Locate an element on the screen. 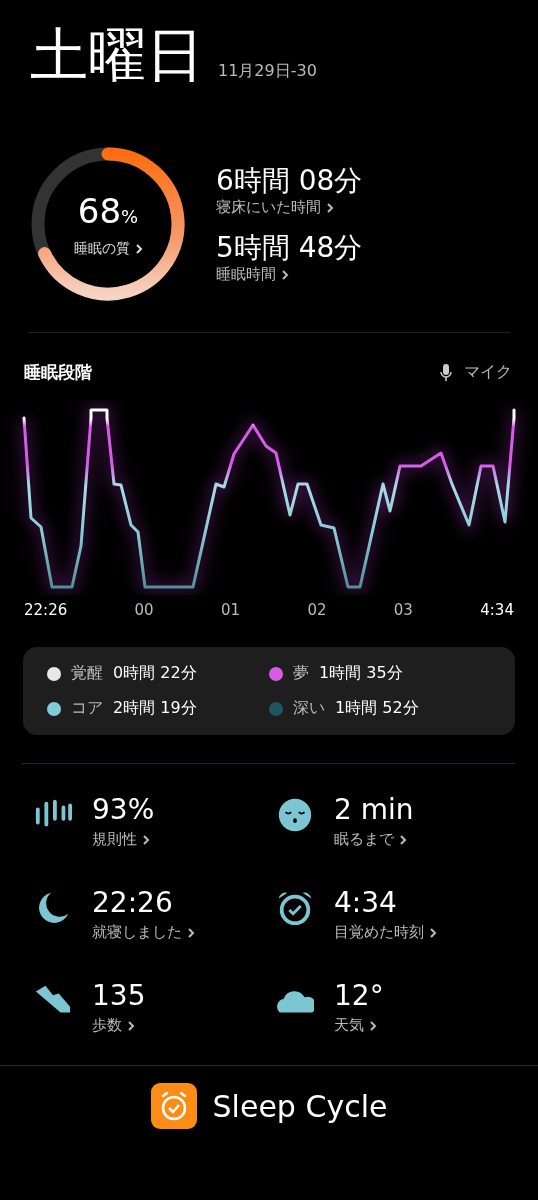 The width and height of the screenshot is (538, 1200). stat-value: 4:34 is located at coordinates (366, 903).